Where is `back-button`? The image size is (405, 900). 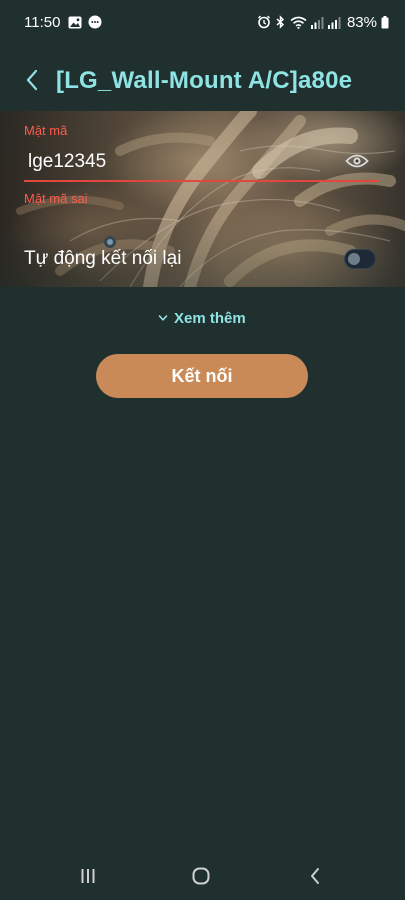
back-button is located at coordinates (32, 82).